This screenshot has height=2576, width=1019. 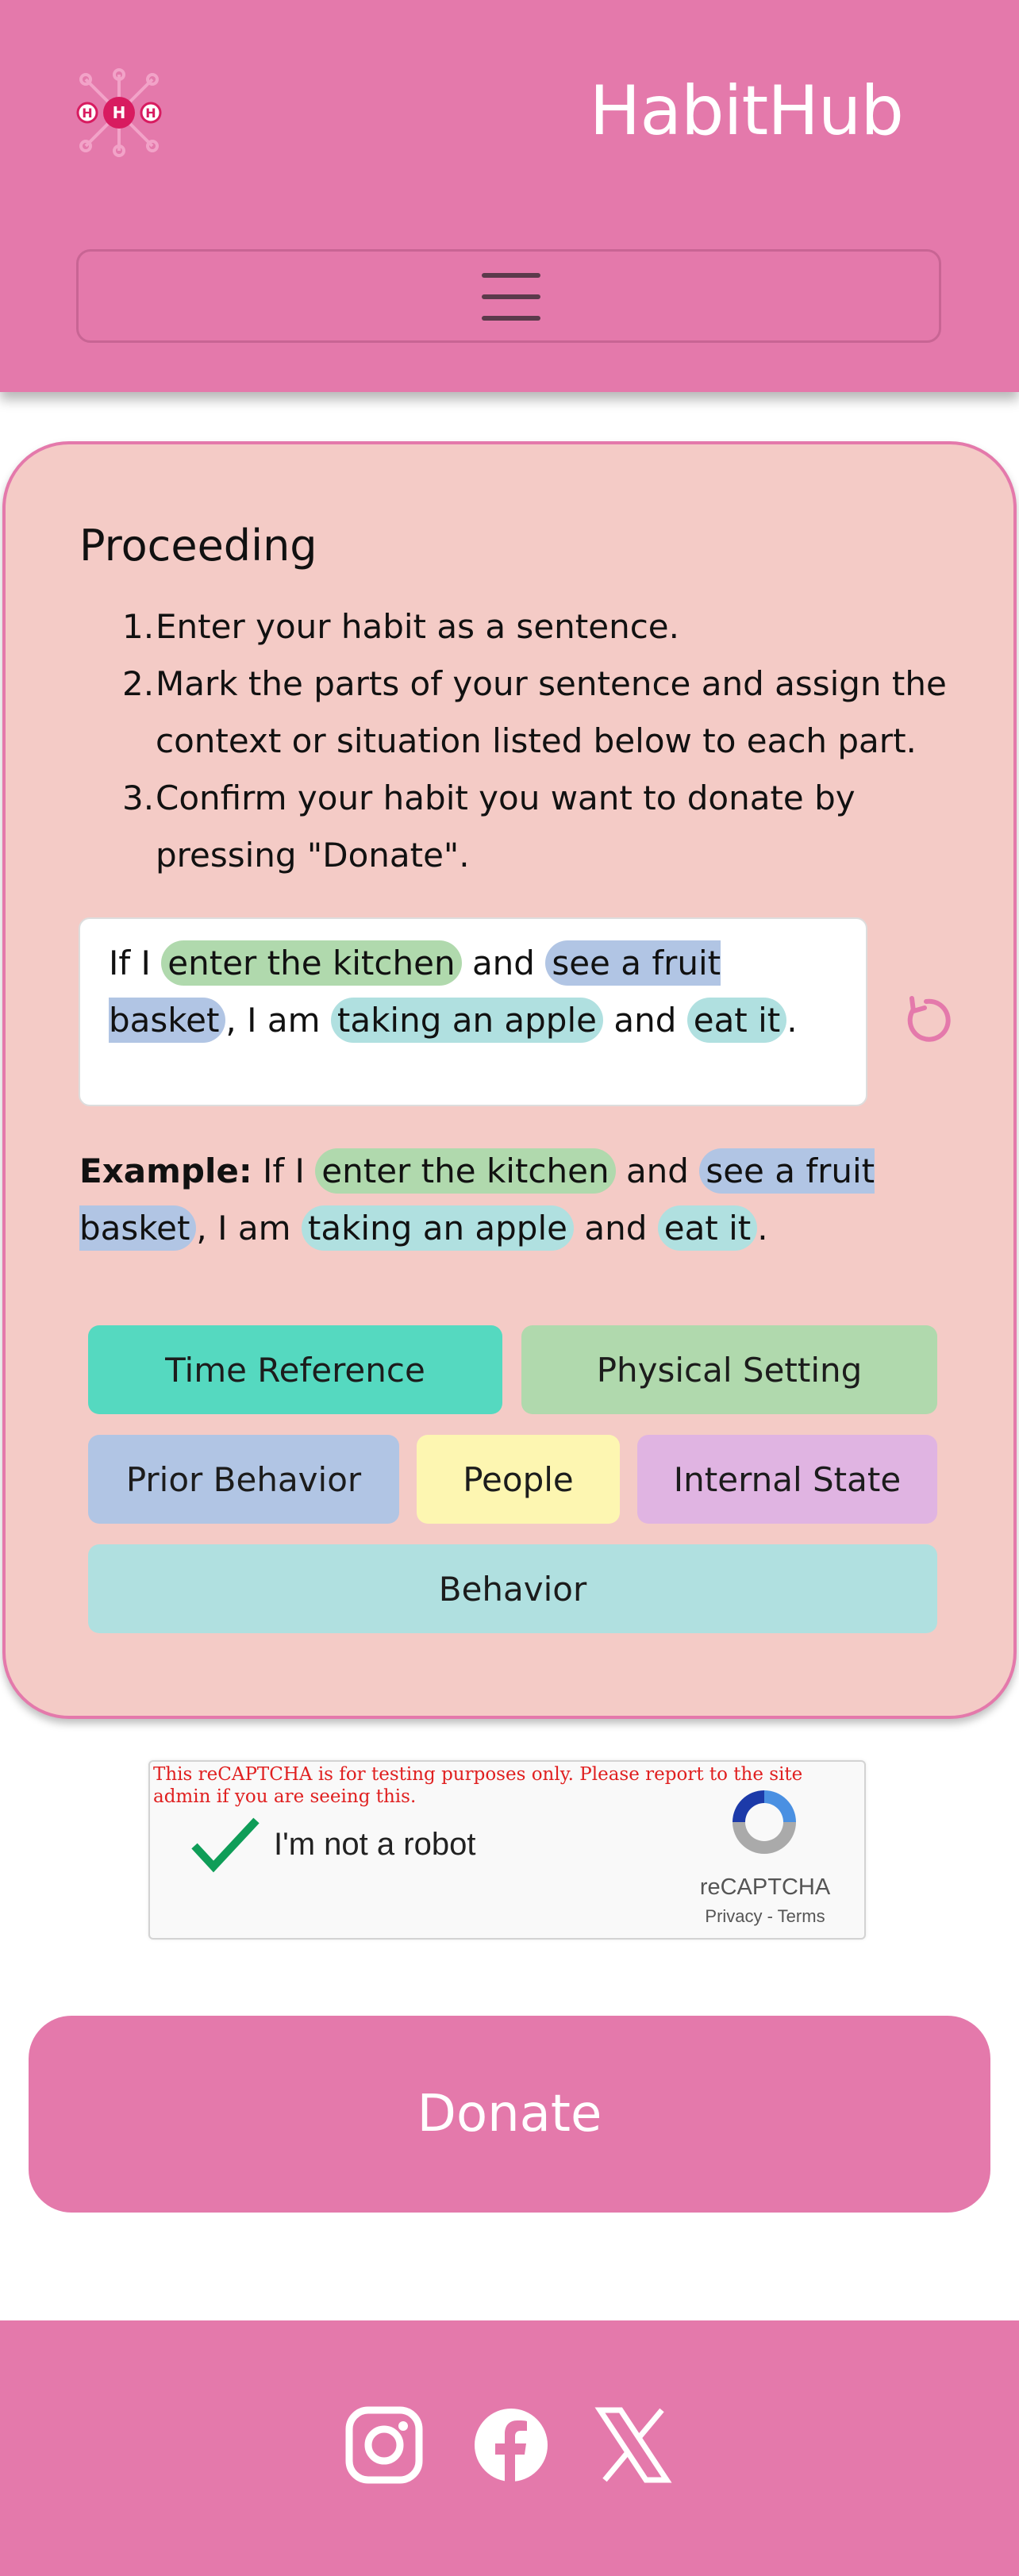 I want to click on logo-letter-center: H, so click(x=119, y=112).